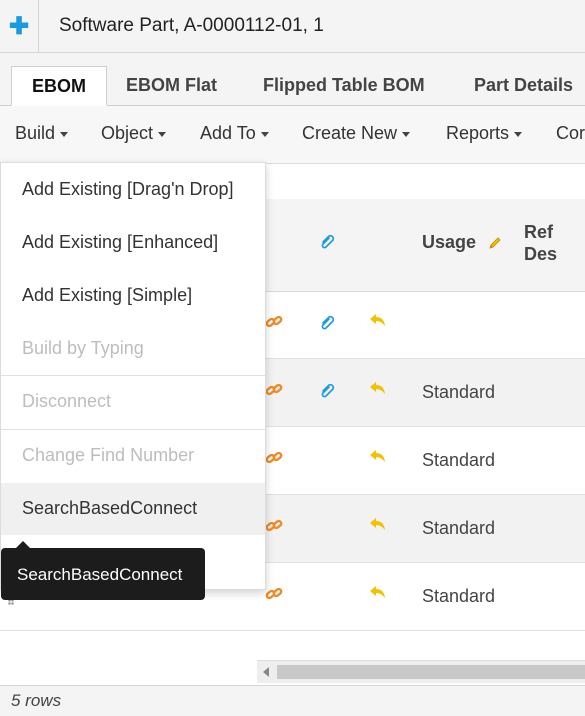  Describe the element at coordinates (83, 348) in the screenshot. I see `menu-item-label: Build by Typing` at that location.